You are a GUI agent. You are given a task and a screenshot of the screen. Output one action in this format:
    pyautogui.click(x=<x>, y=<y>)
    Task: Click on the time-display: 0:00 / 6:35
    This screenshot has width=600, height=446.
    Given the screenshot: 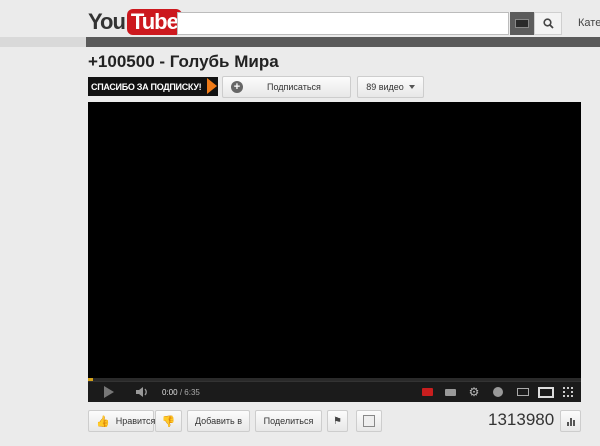 What is the action you would take?
    pyautogui.click(x=181, y=392)
    